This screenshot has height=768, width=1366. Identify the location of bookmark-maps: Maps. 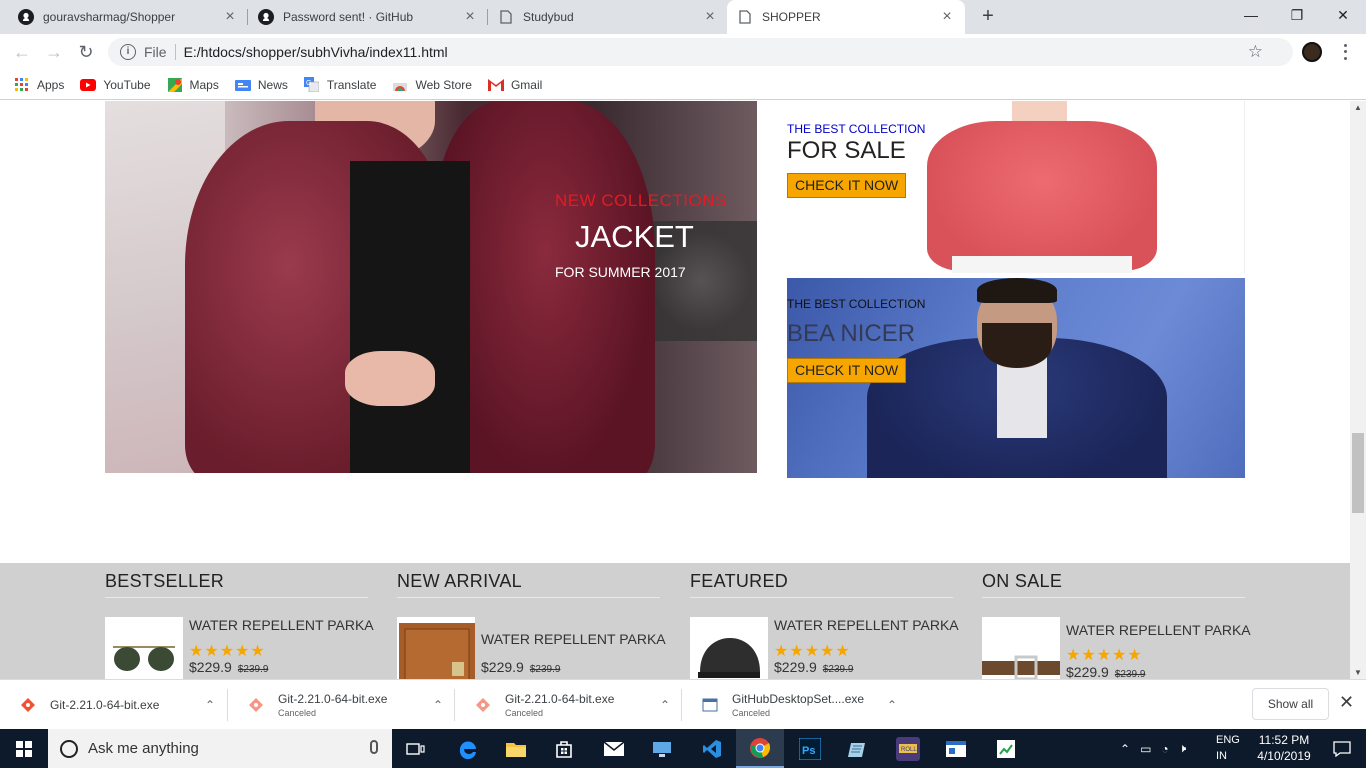
(193, 85).